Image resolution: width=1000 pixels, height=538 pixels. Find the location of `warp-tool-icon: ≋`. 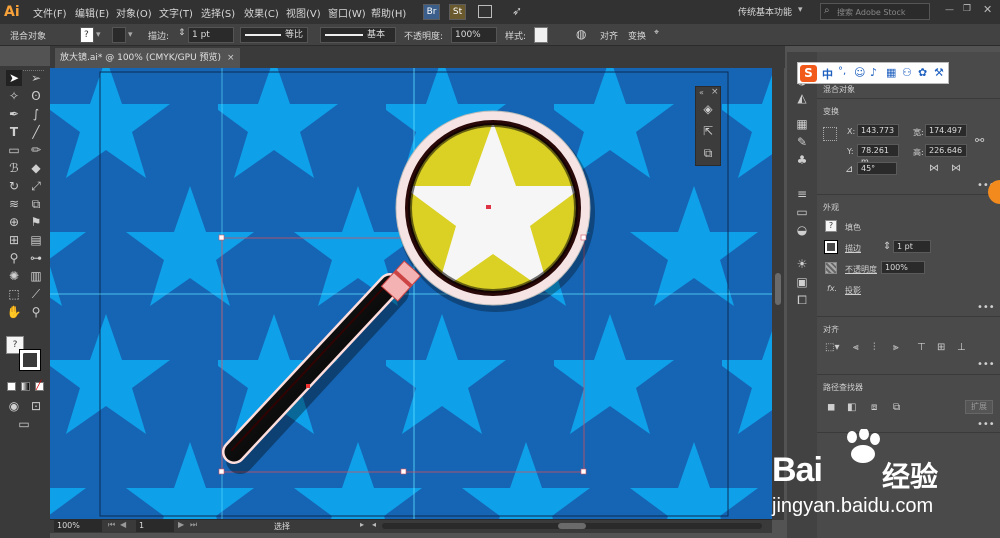

warp-tool-icon: ≋ is located at coordinates (14, 204).